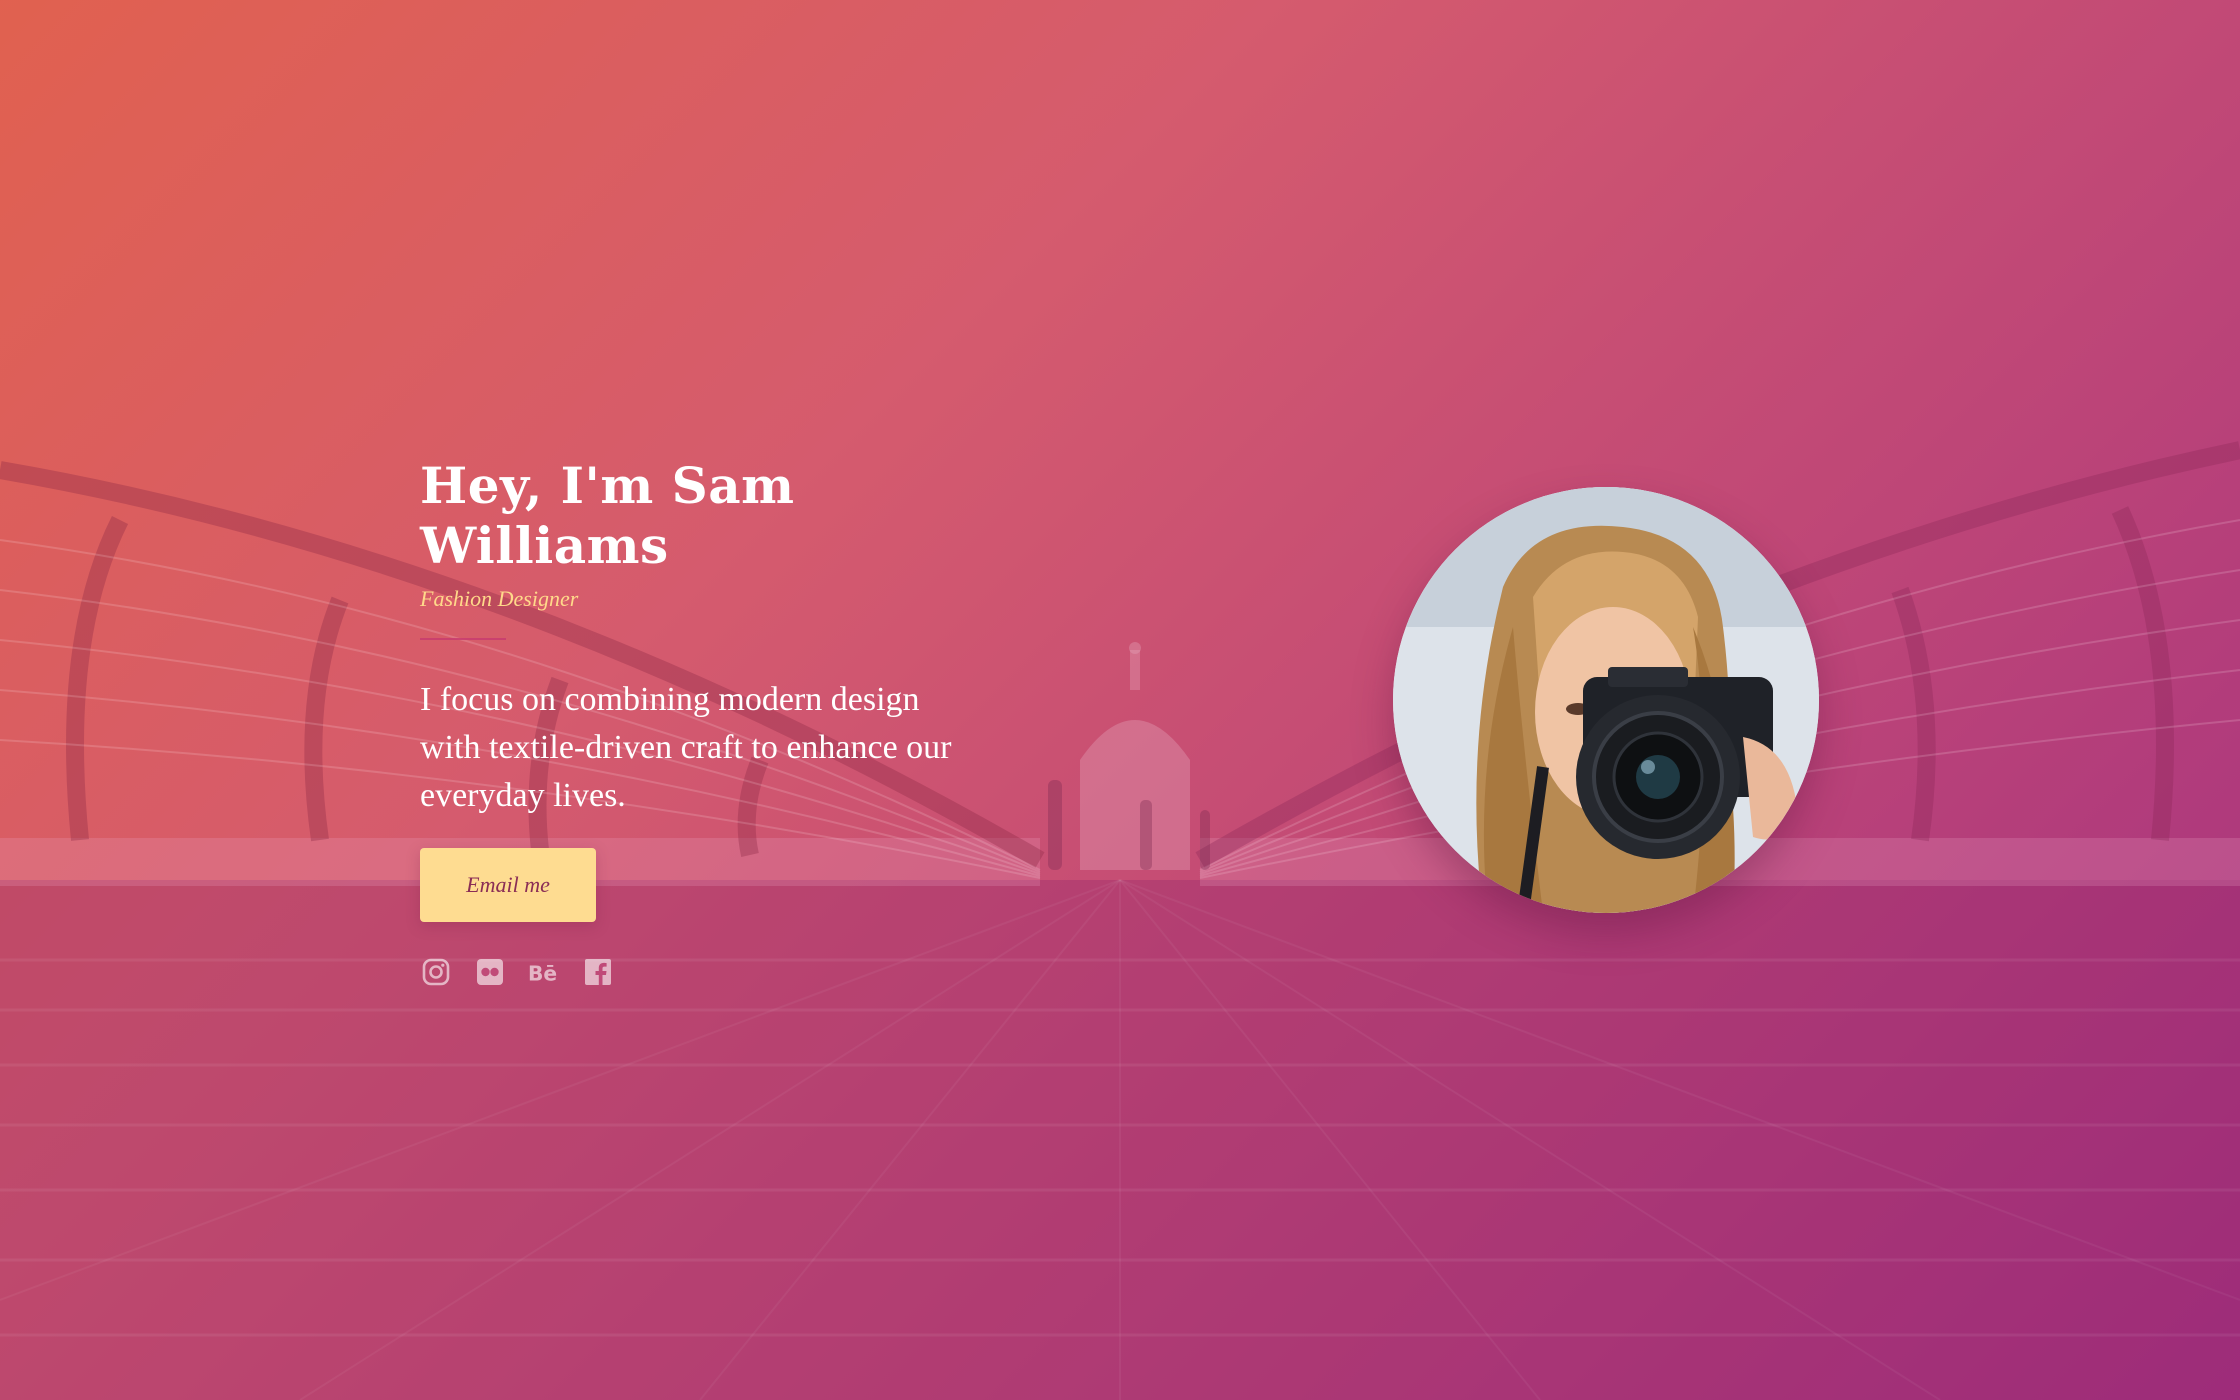  I want to click on profile-avatar, so click(1606, 700).